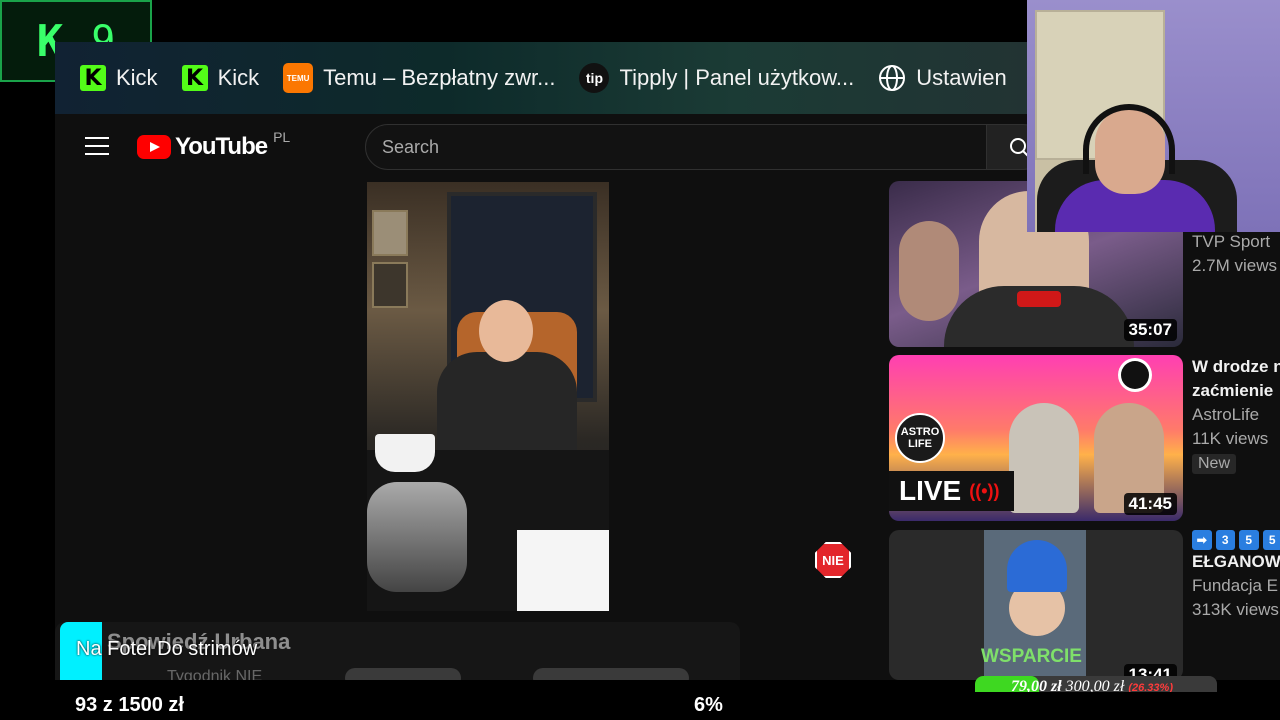 Image resolution: width=1280 pixels, height=720 pixels. What do you see at coordinates (1135, 375) in the screenshot?
I see `eclipse-sun` at bounding box center [1135, 375].